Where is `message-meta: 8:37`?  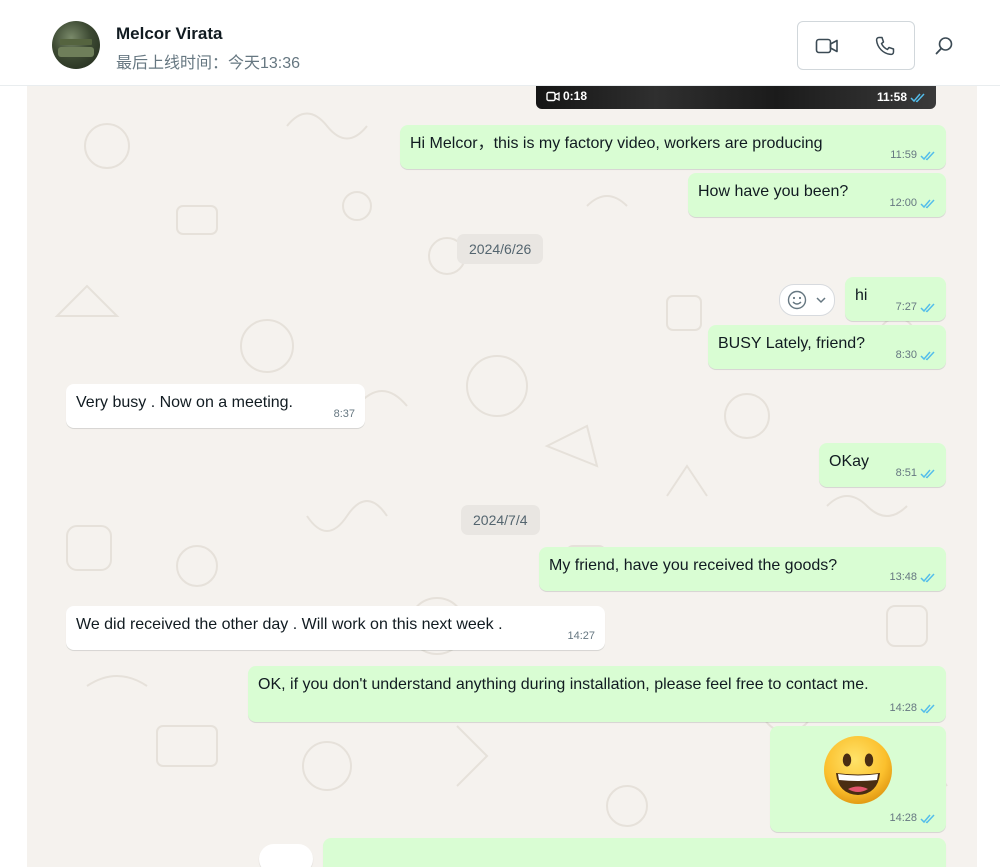 message-meta: 8:37 is located at coordinates (344, 414).